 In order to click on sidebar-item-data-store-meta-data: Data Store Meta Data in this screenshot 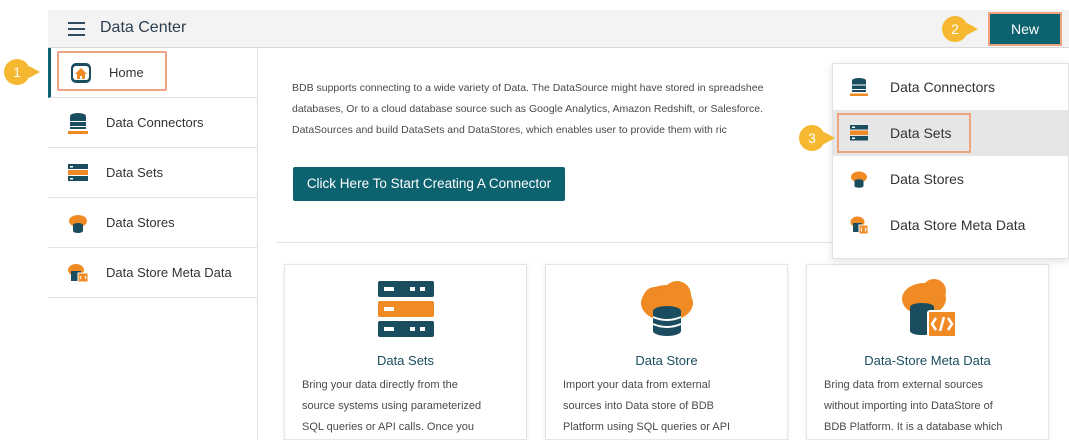, I will do `click(152, 273)`.